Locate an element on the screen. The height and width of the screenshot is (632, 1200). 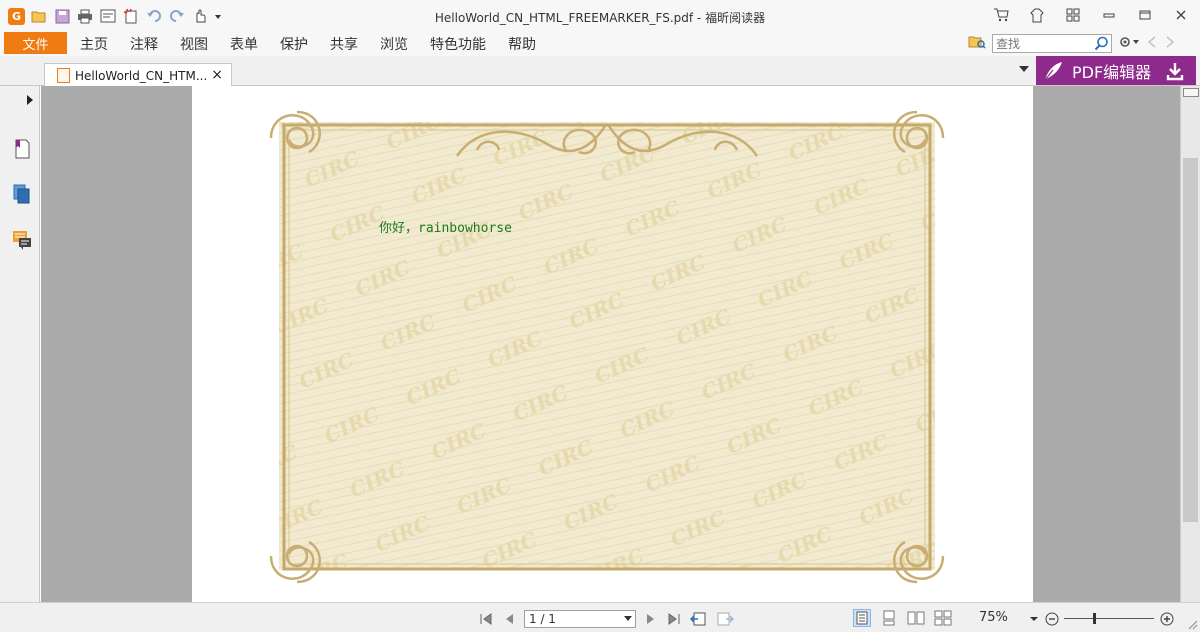
search-box is located at coordinates (1052, 43).